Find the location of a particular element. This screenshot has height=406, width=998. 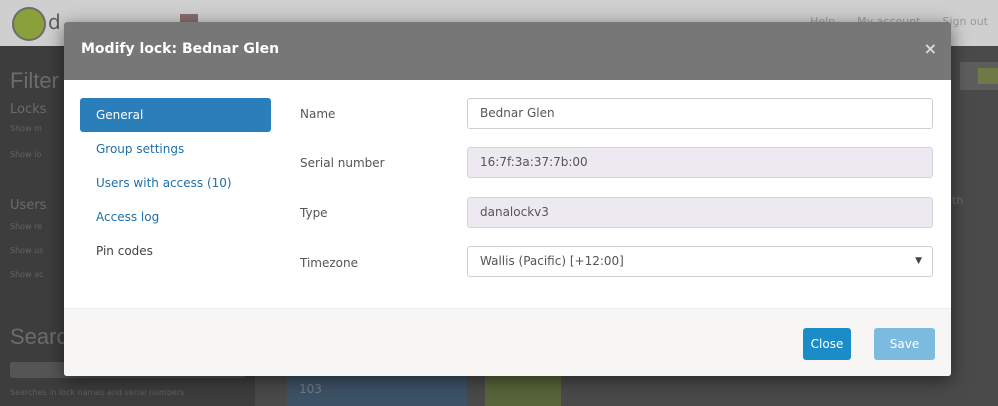

logo-icon is located at coordinates (29, 24).